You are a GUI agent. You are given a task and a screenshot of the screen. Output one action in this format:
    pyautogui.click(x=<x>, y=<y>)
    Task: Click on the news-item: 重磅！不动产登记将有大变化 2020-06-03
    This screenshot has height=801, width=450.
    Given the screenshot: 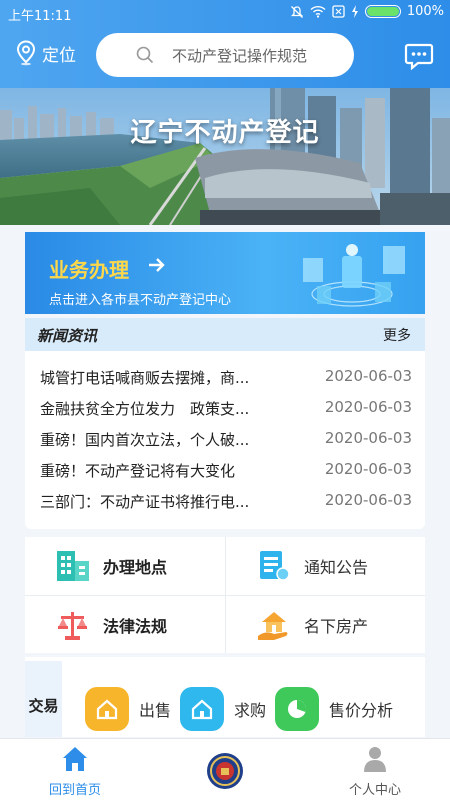 What is the action you would take?
    pyautogui.click(x=226, y=472)
    